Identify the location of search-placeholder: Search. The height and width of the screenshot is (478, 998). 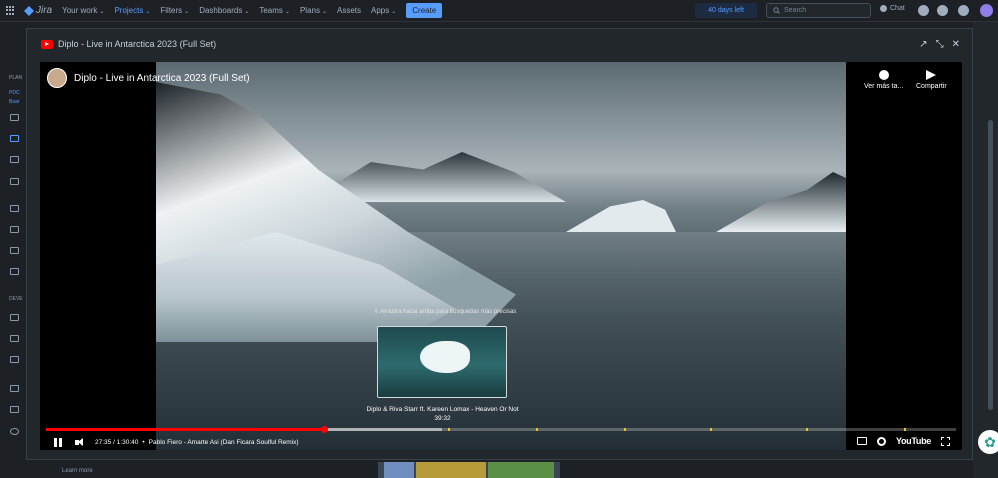
(795, 10).